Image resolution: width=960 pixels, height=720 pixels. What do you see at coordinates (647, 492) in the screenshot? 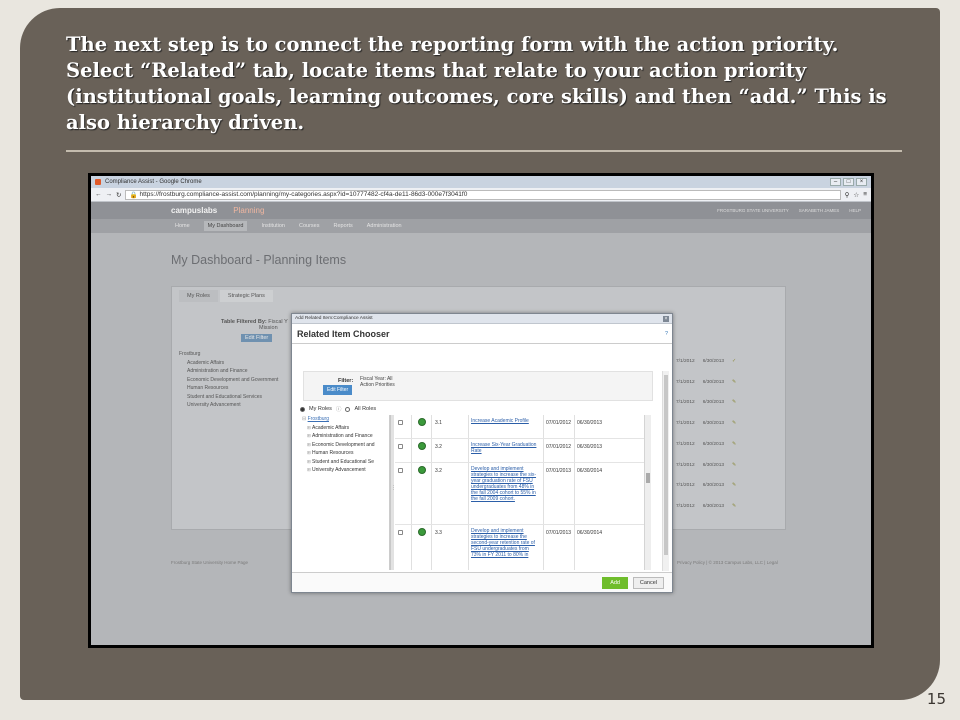
I see `grid-scrollbar` at bounding box center [647, 492].